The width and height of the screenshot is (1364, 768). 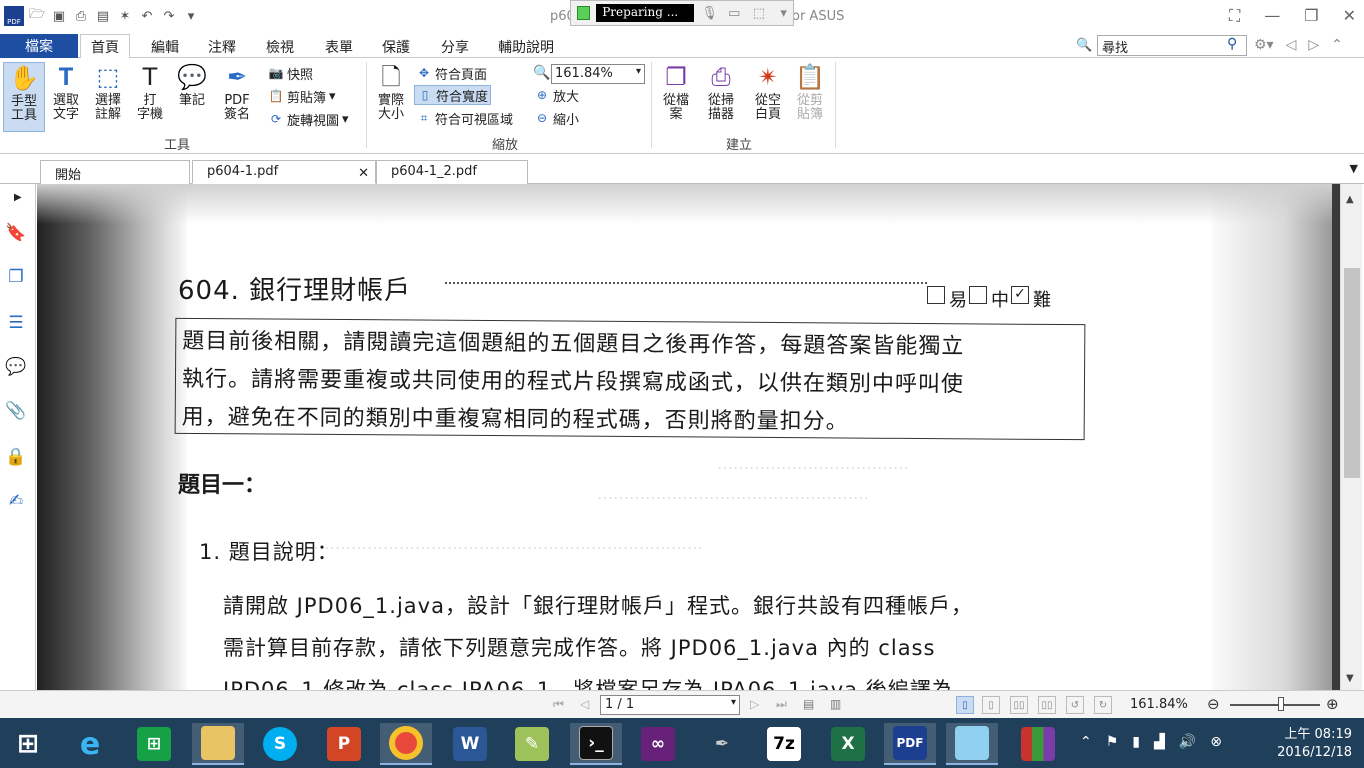 What do you see at coordinates (835, 704) in the screenshot?
I see `facing-view-icon: ▥` at bounding box center [835, 704].